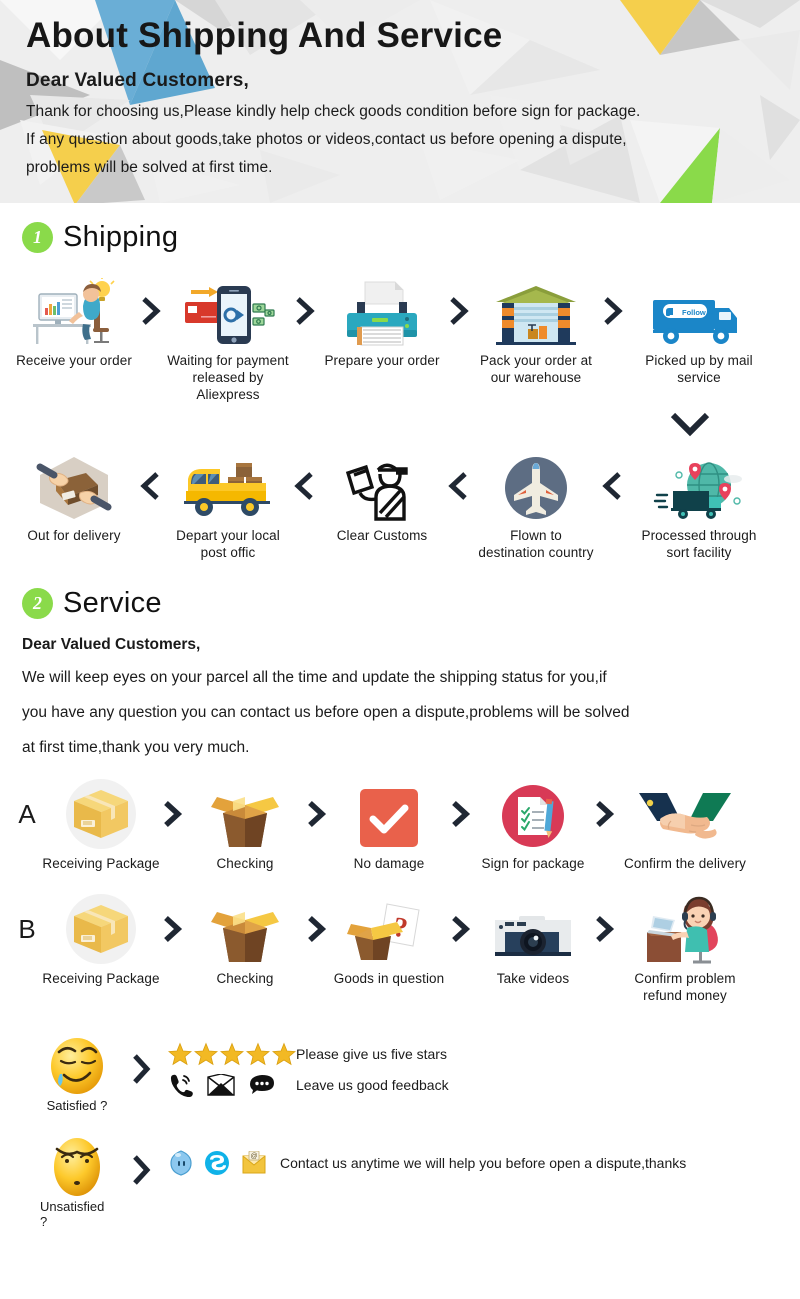  I want to click on step-checking-b: Checking, so click(245, 940).